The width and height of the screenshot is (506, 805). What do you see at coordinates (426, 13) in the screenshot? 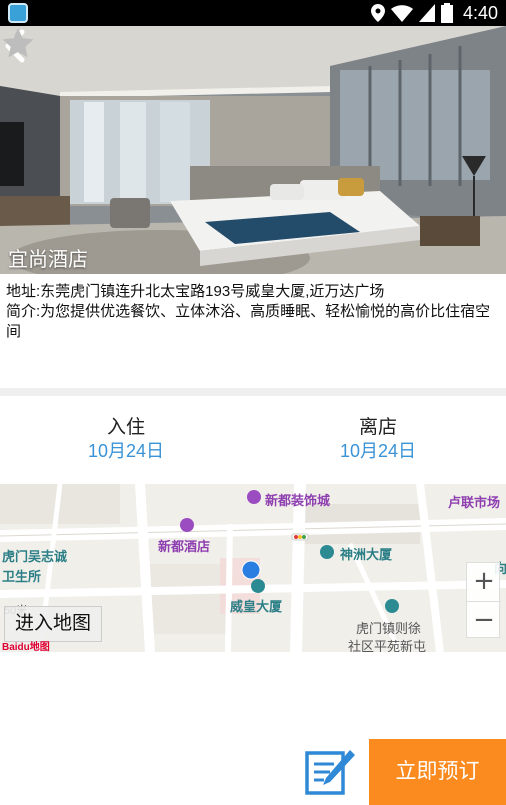
I see `signal-icon` at bounding box center [426, 13].